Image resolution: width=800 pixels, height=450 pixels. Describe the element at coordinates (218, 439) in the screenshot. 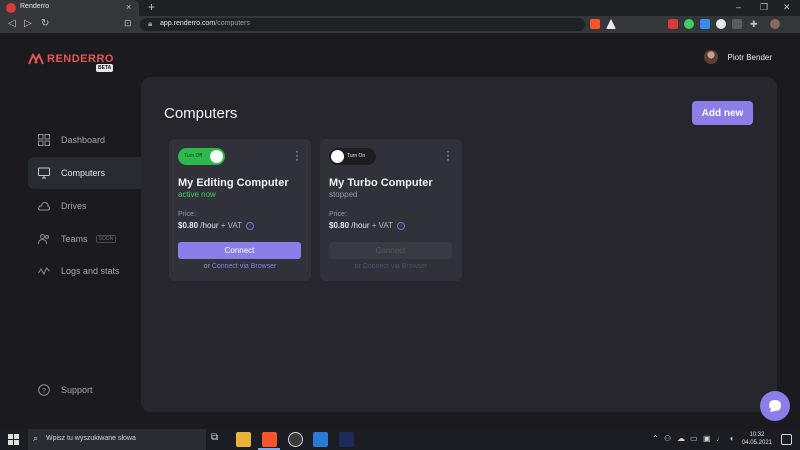

I see `task-view-icon: ⧉` at that location.